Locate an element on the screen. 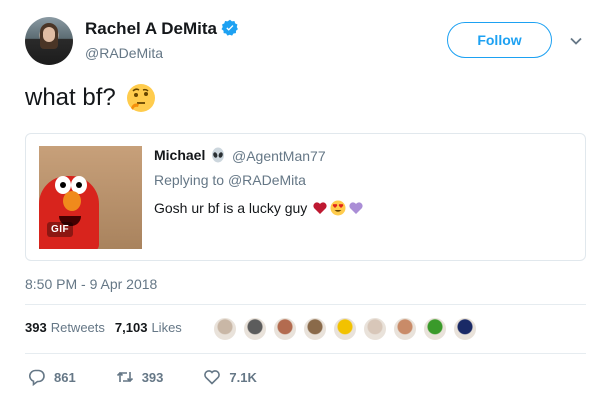 Image resolution: width=607 pixels, height=400 pixels. heart-eyes-face-icon is located at coordinates (338, 208).